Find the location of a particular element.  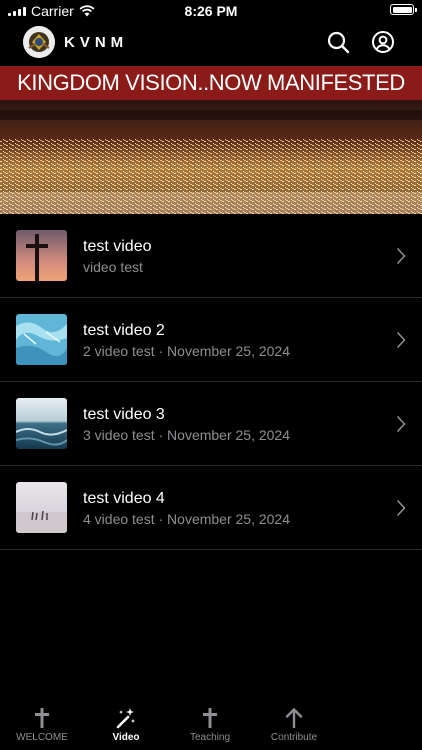

tab-label: Contribute is located at coordinates (294, 737).